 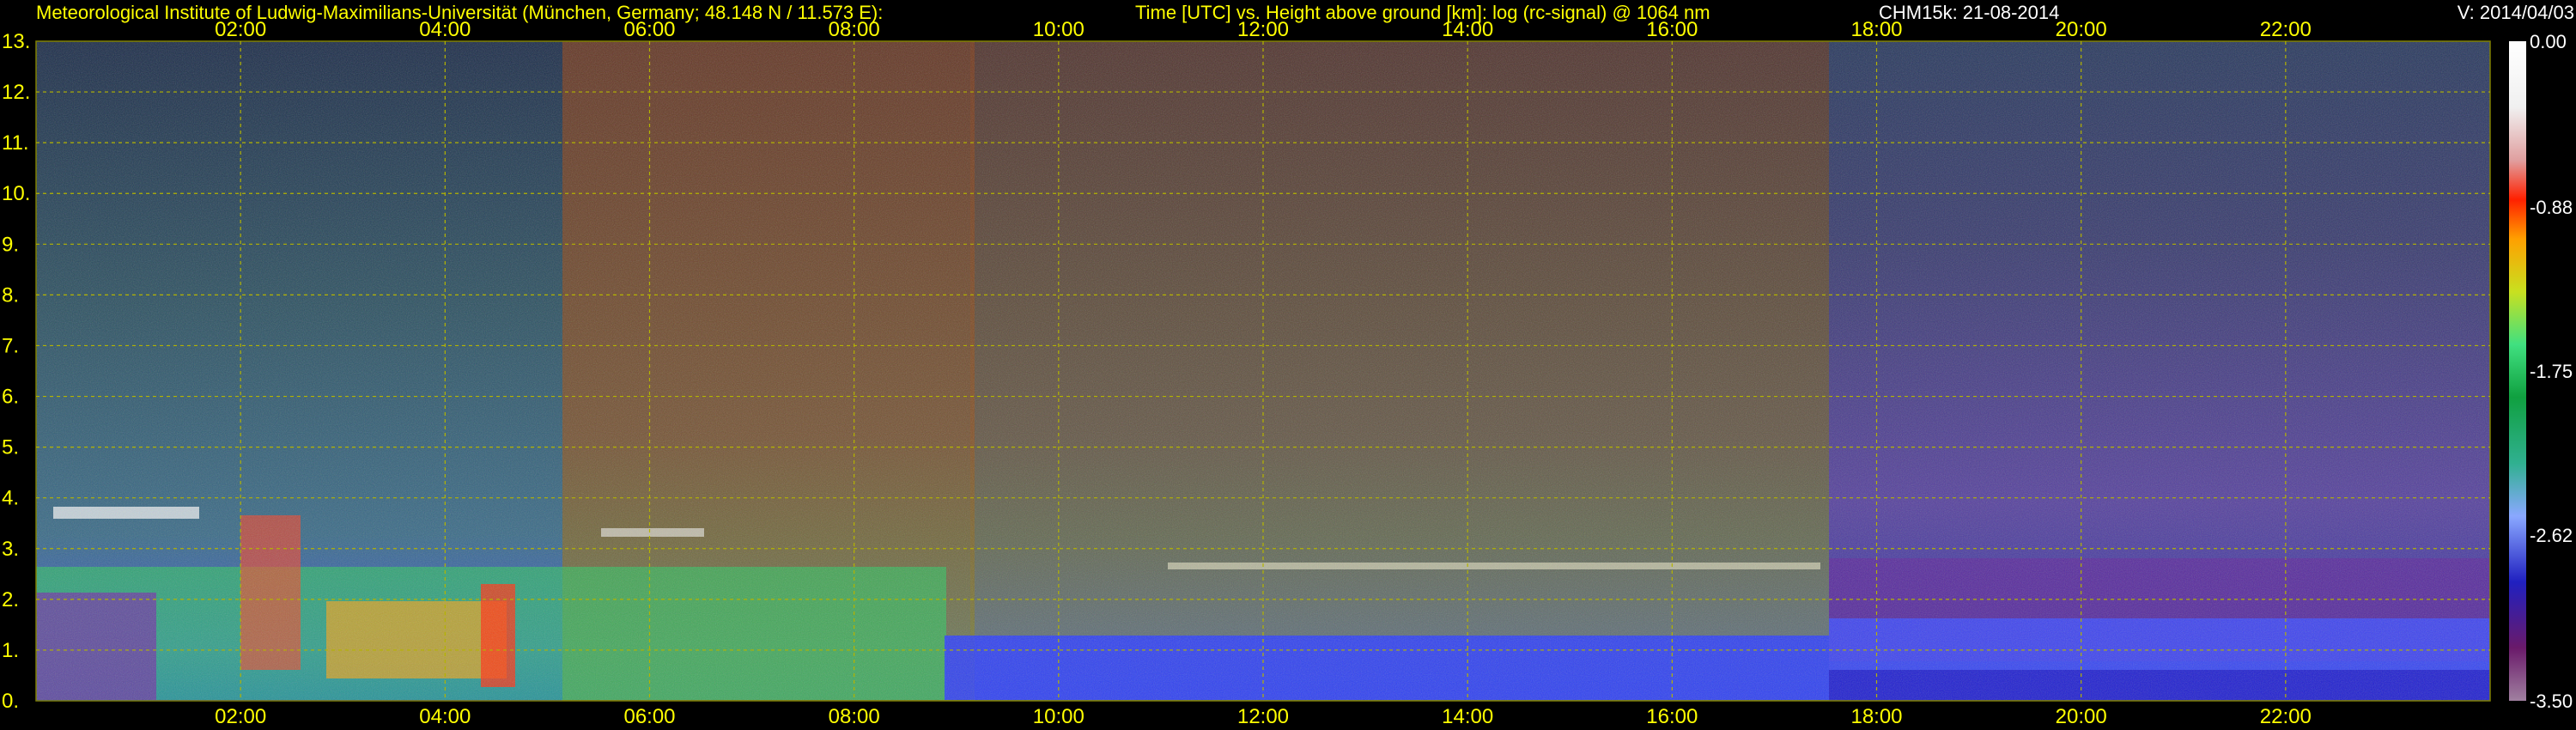 What do you see at coordinates (2082, 716) in the screenshot?
I see `x-tick-label-bottom: 20:00` at bounding box center [2082, 716].